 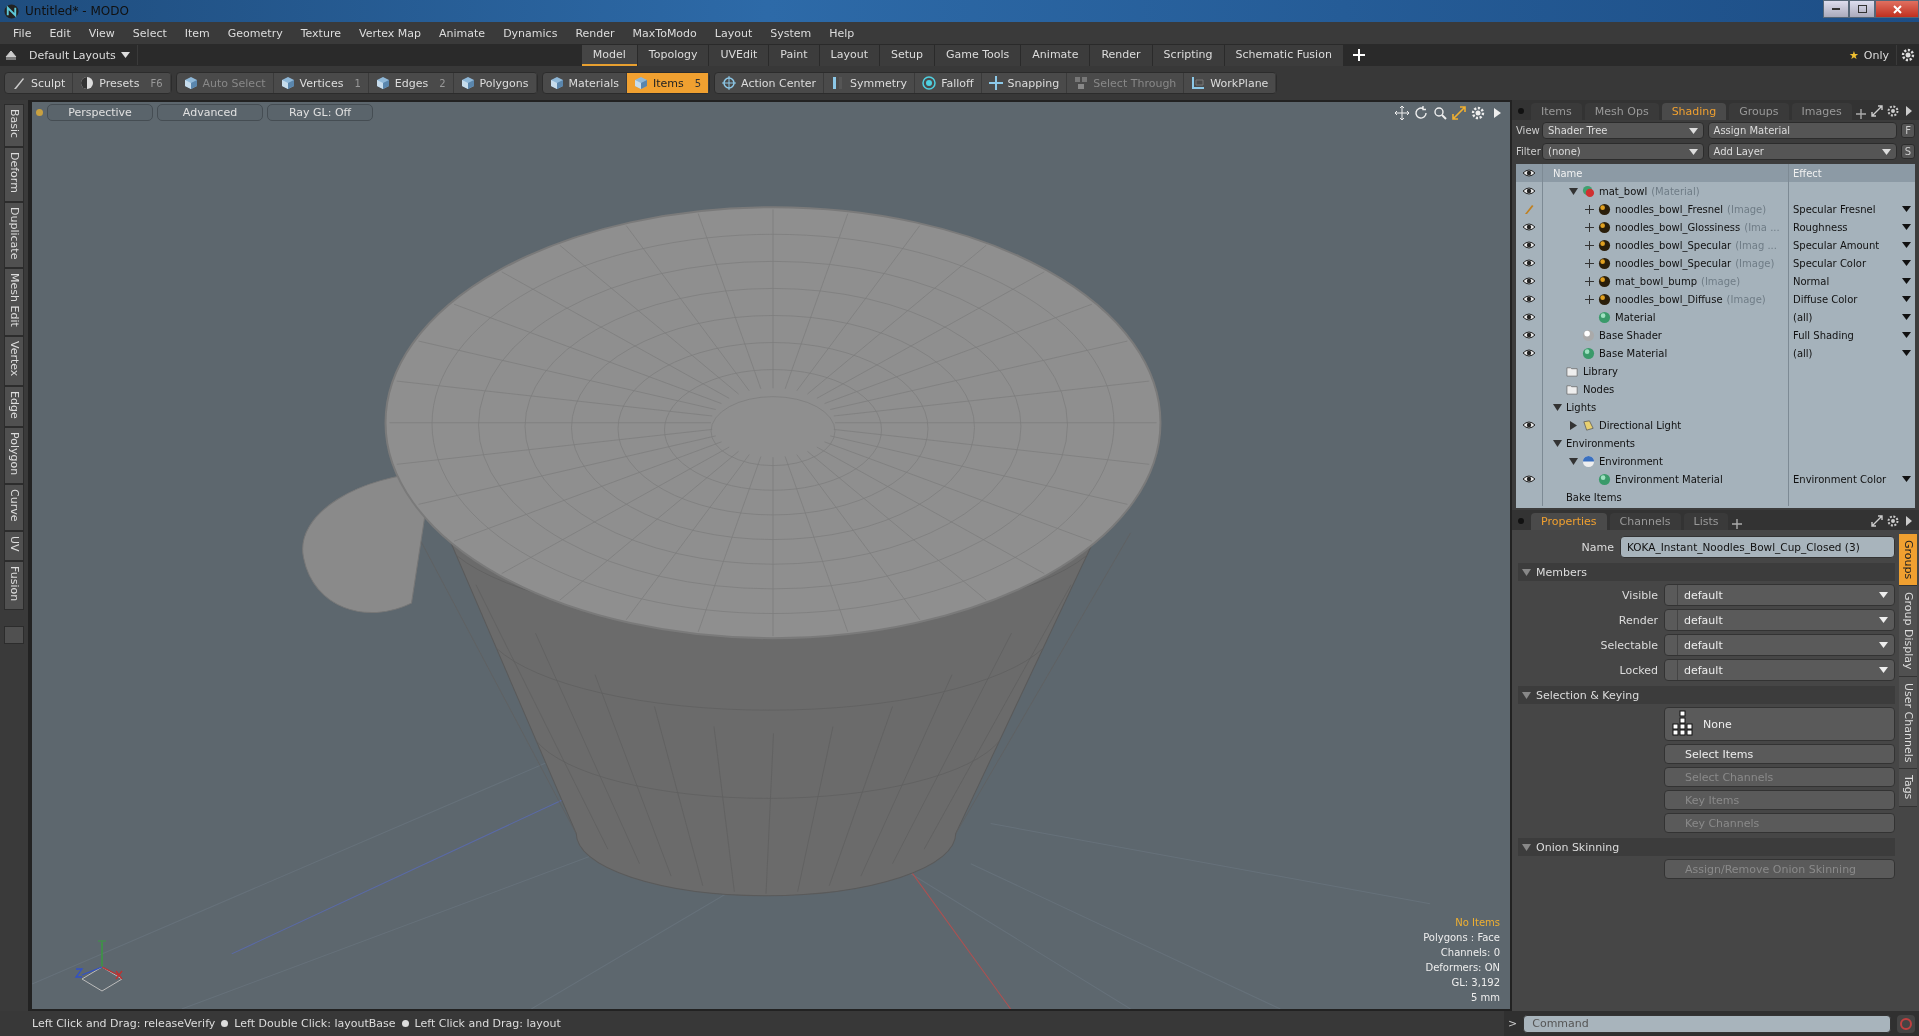 I want to click on view-dropdown: Shader Tree, so click(x=1623, y=130).